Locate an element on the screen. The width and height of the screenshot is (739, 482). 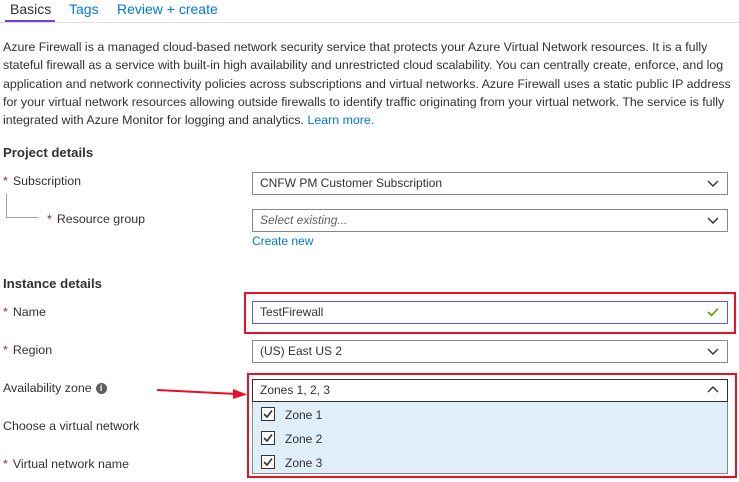
tree-connector-horizontal is located at coordinates (22, 217).